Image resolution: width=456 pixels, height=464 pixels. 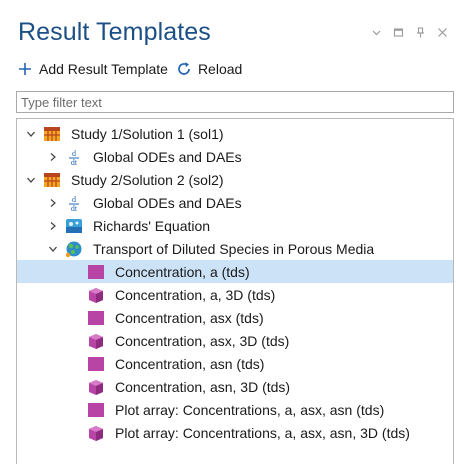 I want to click on pin-icon, so click(x=420, y=32).